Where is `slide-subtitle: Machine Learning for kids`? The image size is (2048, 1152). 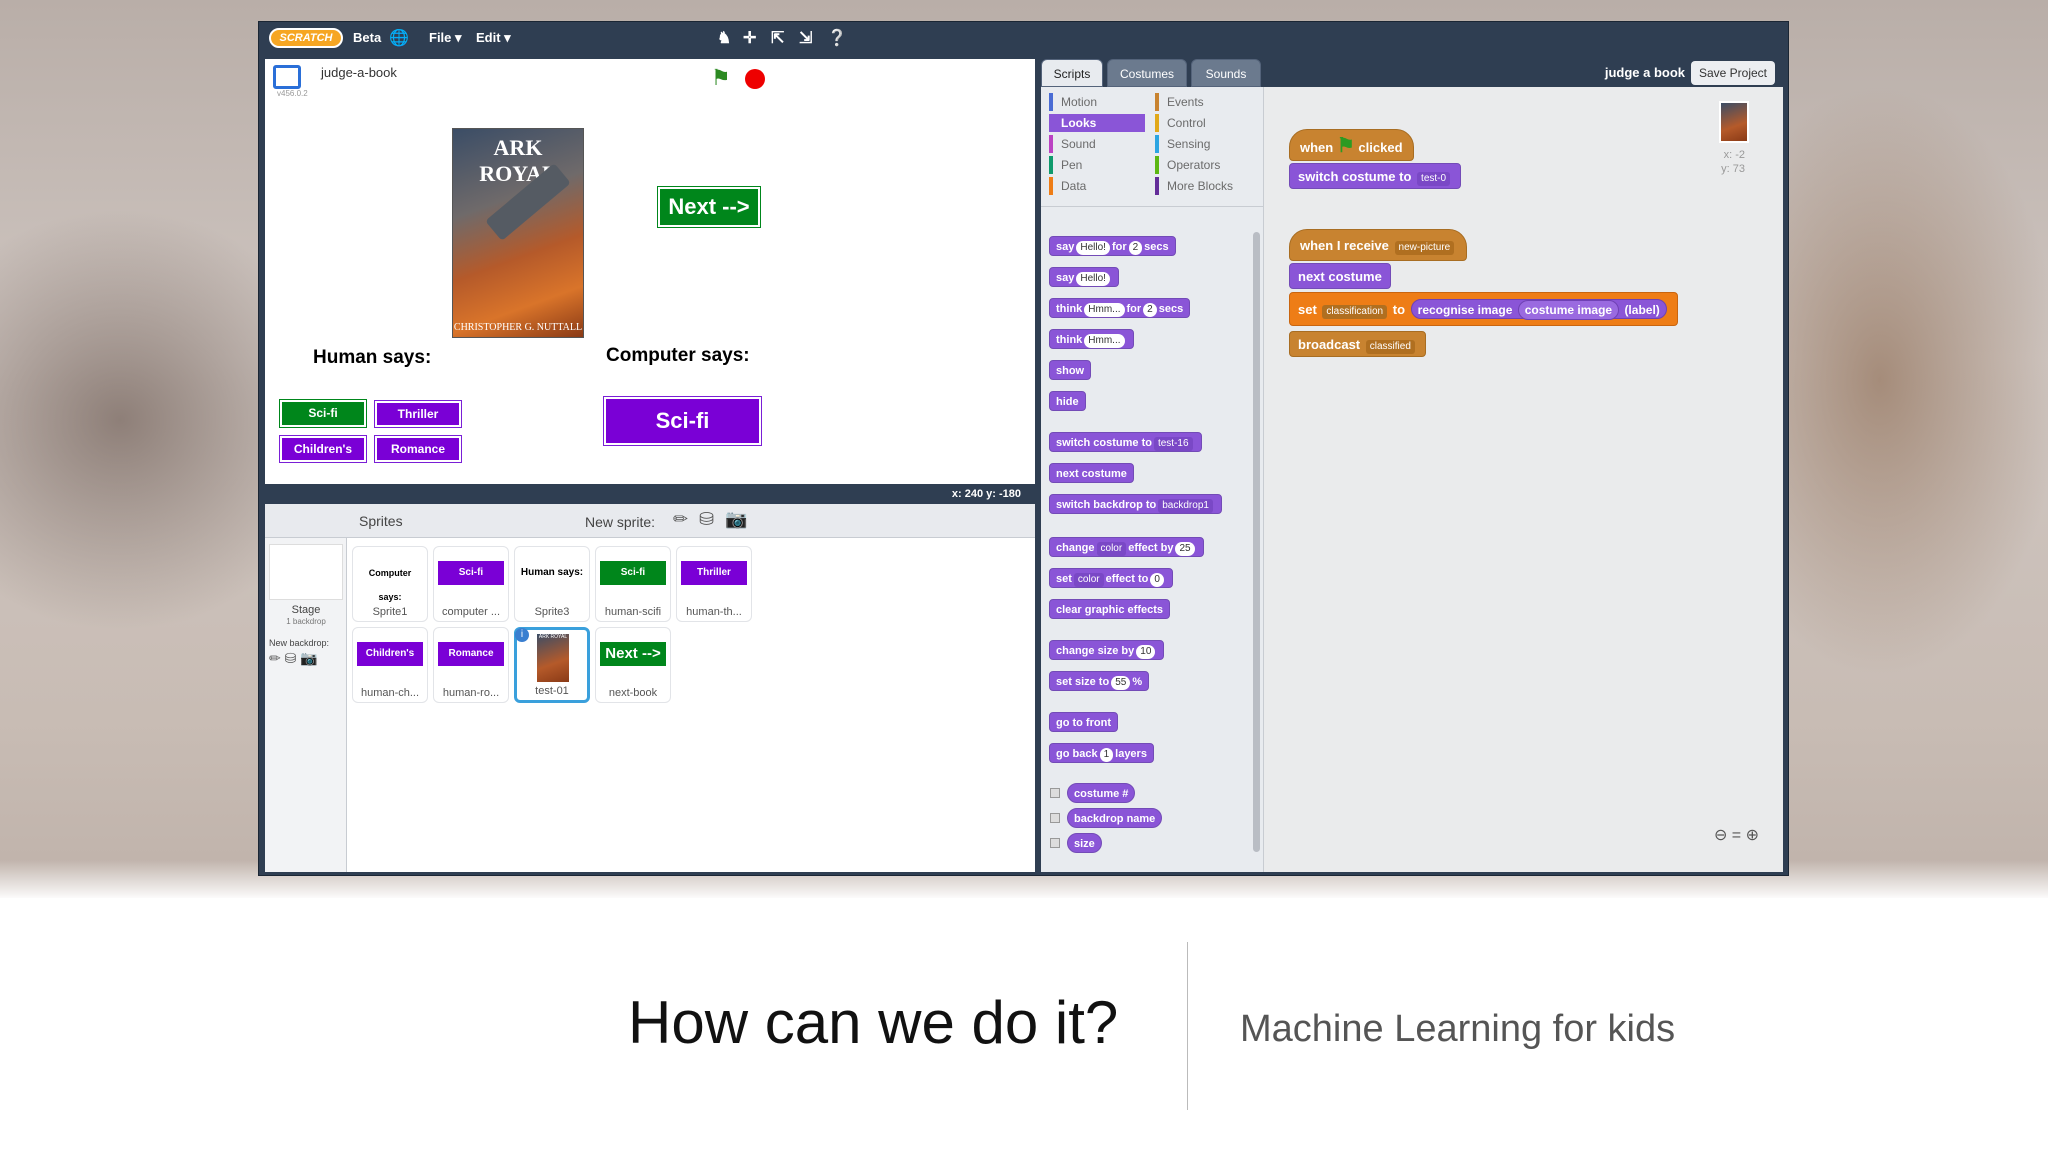 slide-subtitle: Machine Learning for kids is located at coordinates (1458, 1029).